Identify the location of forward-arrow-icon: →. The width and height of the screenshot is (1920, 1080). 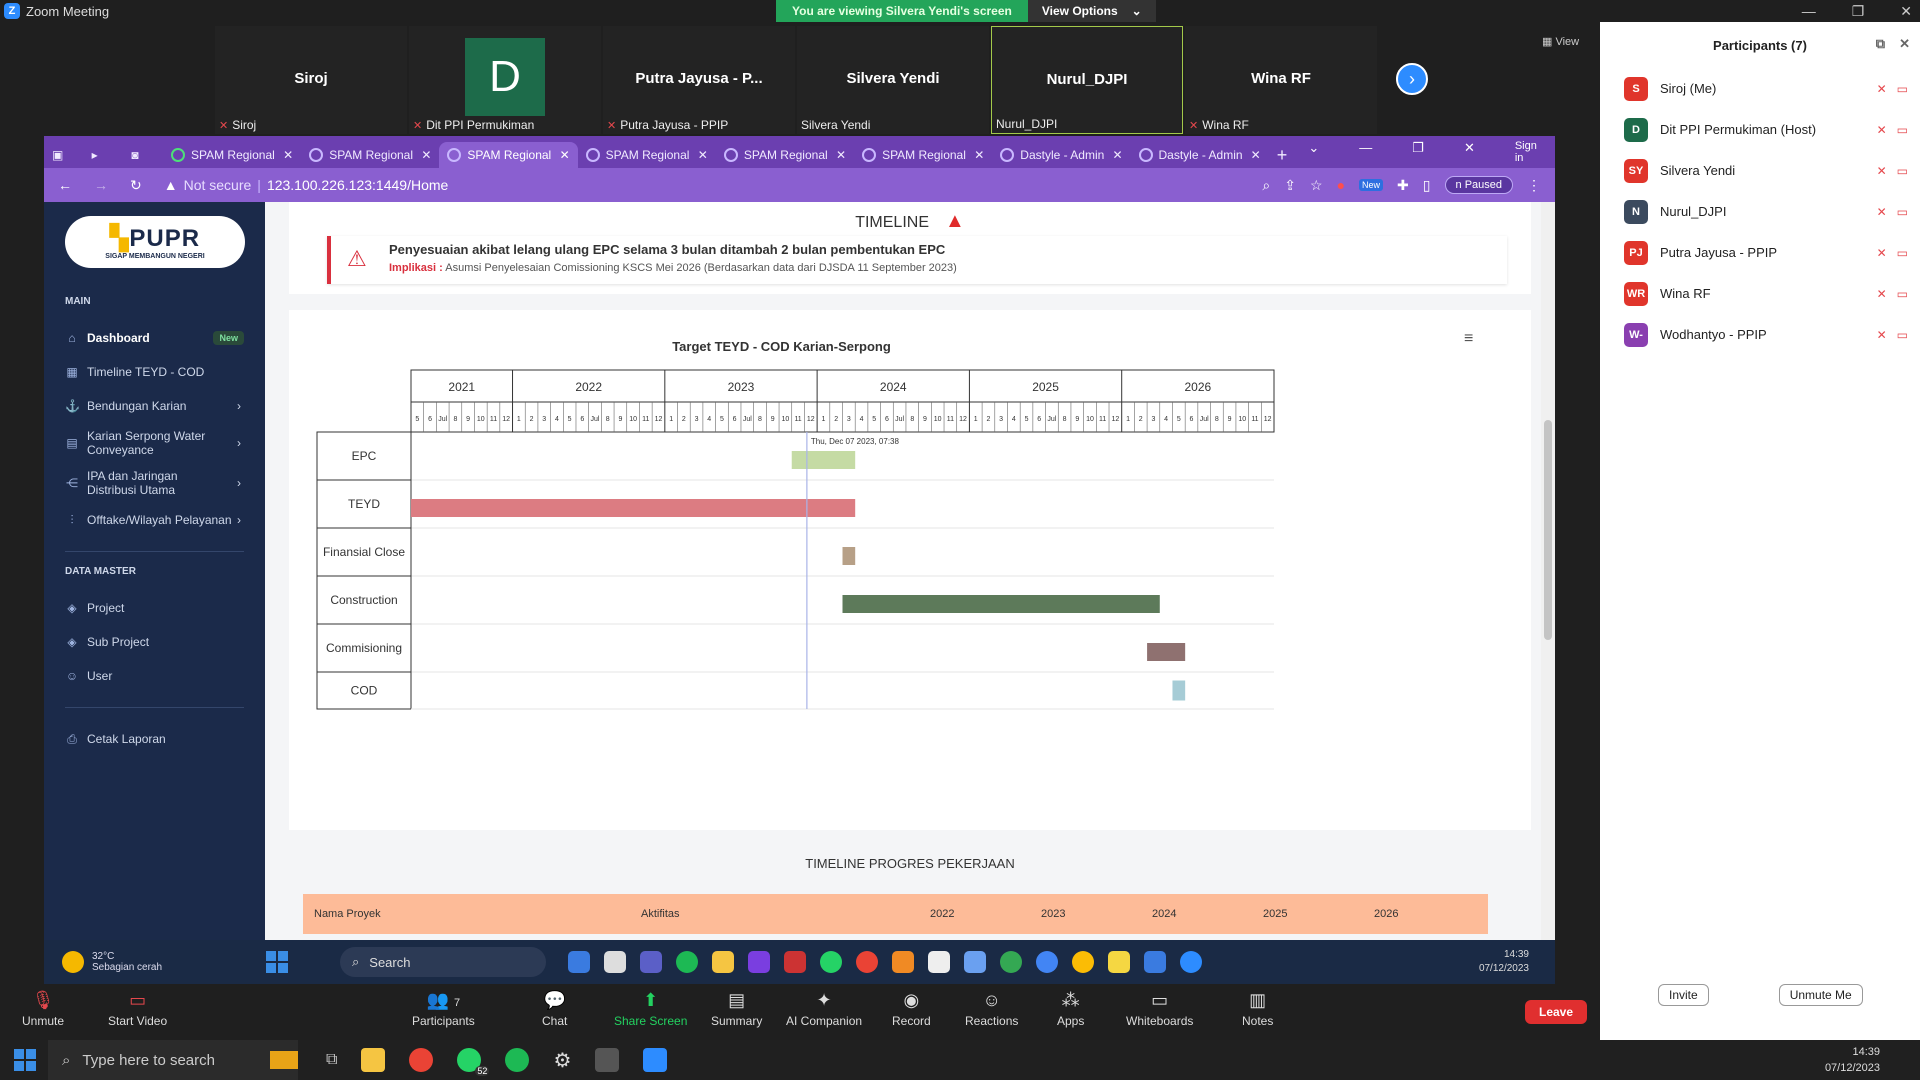
(101, 185).